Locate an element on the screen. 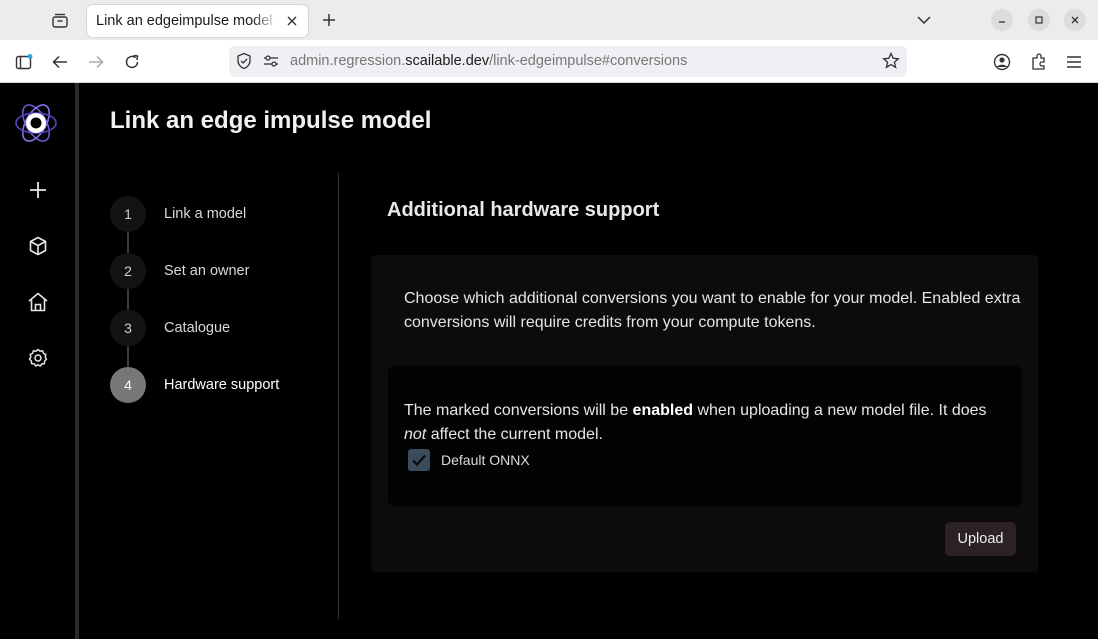 The height and width of the screenshot is (639, 1098). notice-enabled: enabled is located at coordinates (663, 410).